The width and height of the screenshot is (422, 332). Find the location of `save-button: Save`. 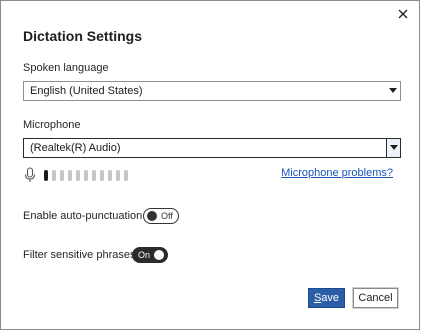

save-button: Save is located at coordinates (326, 298).